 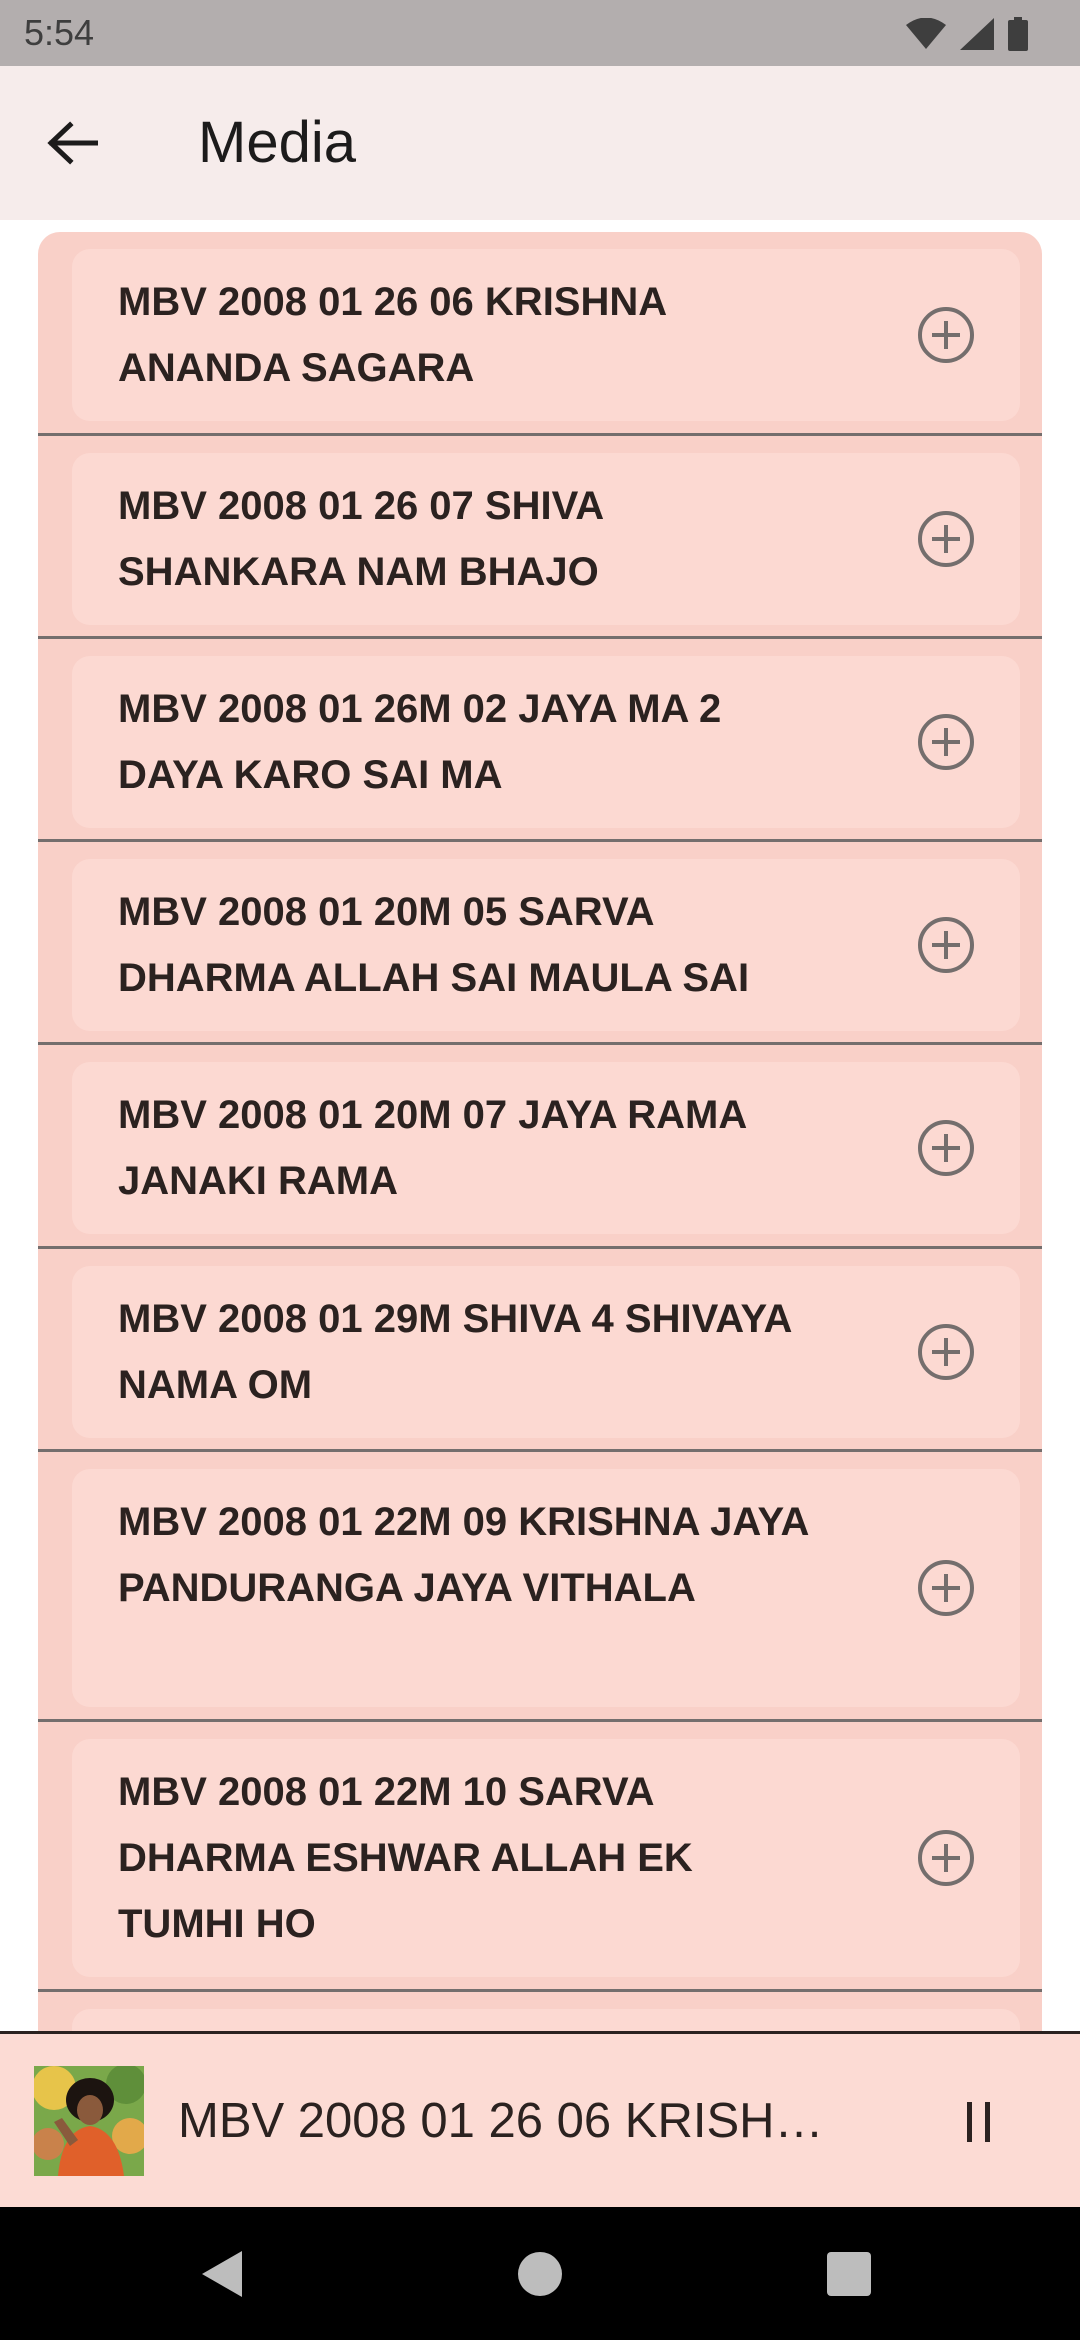 I want to click on media-title: MBV 2008 01 29M SHIVA 4 SHIVAYA NAMA OM, so click(x=454, y=1352).